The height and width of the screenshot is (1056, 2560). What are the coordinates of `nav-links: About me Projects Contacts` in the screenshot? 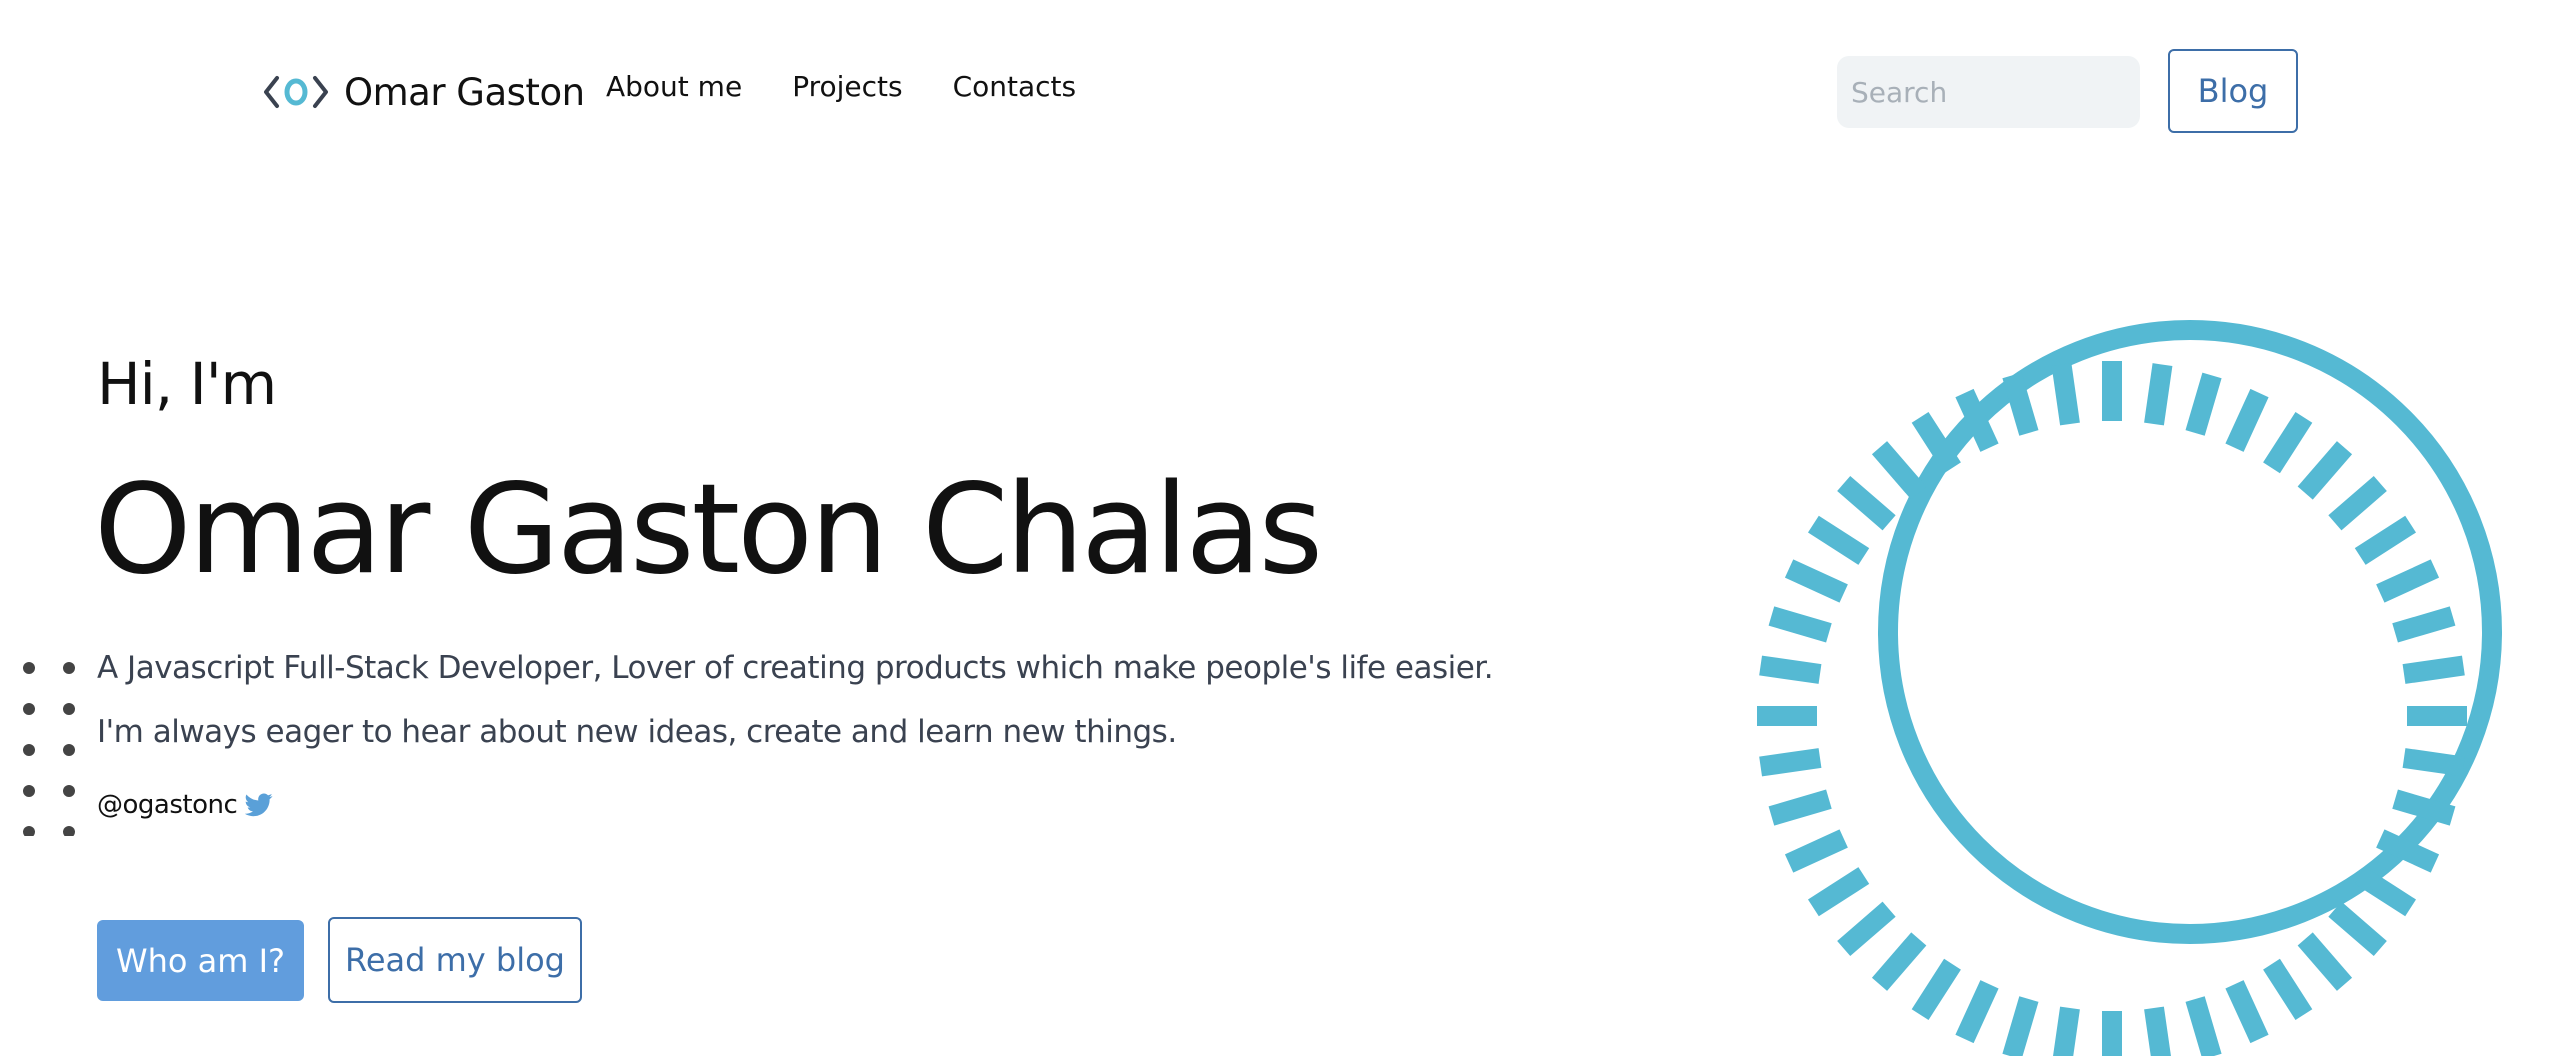 It's located at (866, 86).